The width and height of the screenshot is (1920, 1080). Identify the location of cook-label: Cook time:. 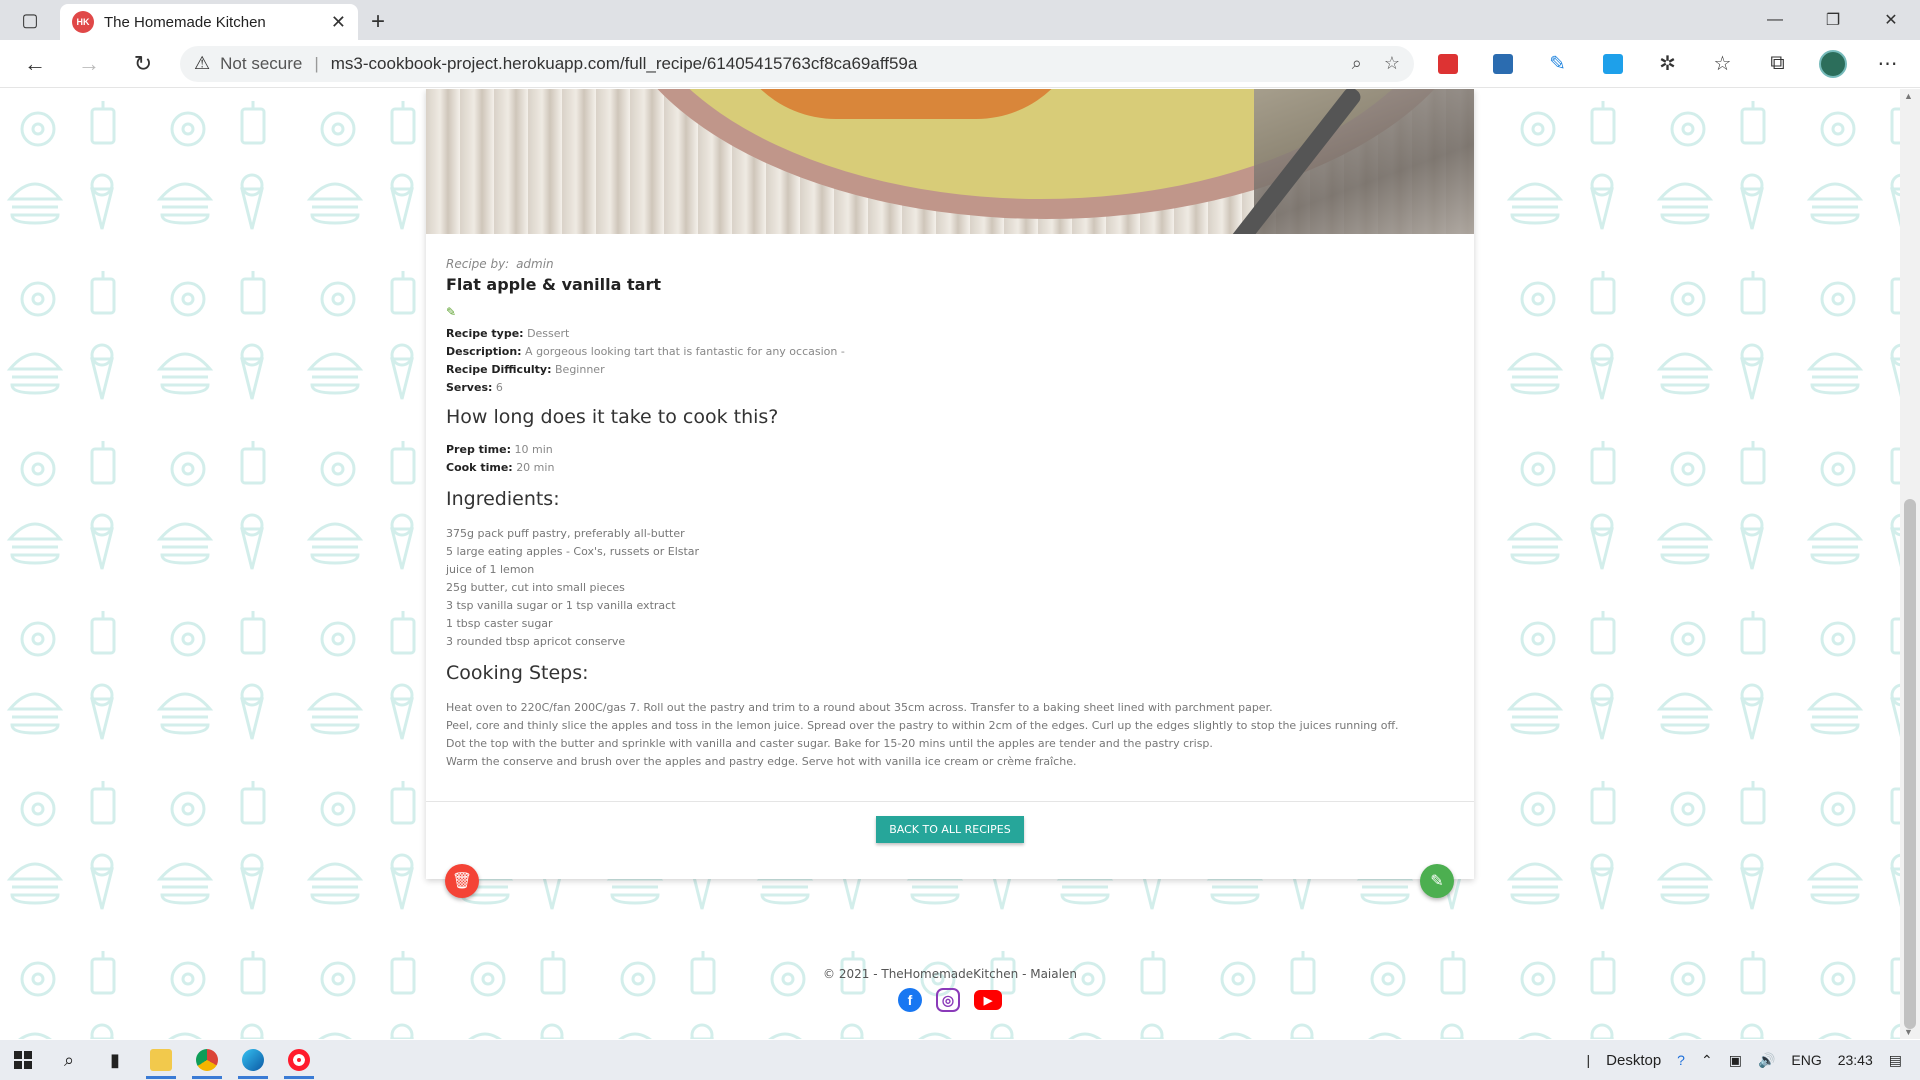
(479, 467).